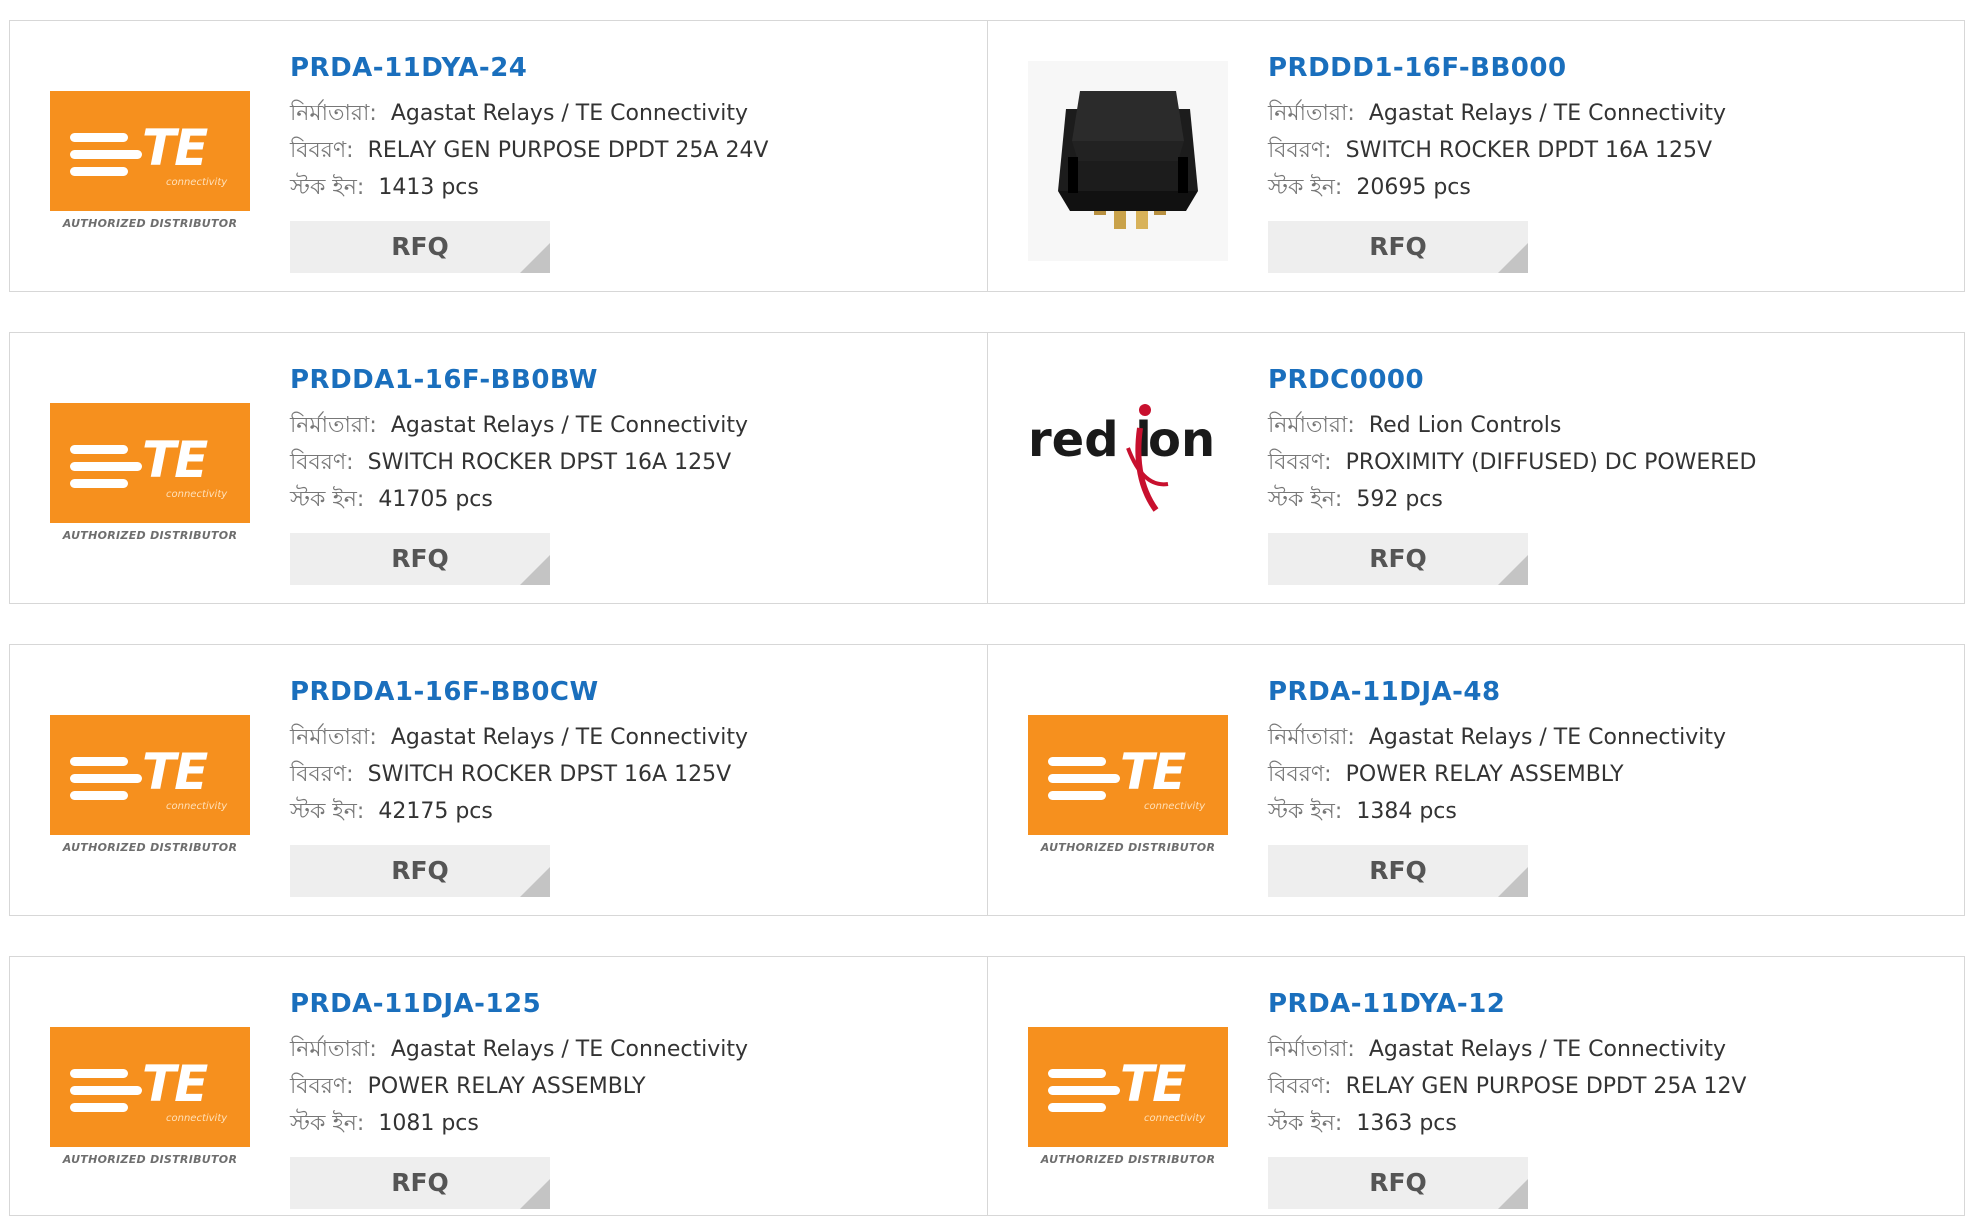 This screenshot has height=1216, width=1965. Describe the element at coordinates (1606, 68) in the screenshot. I see `product-part-link: PRDDD1-16F-BB000` at that location.